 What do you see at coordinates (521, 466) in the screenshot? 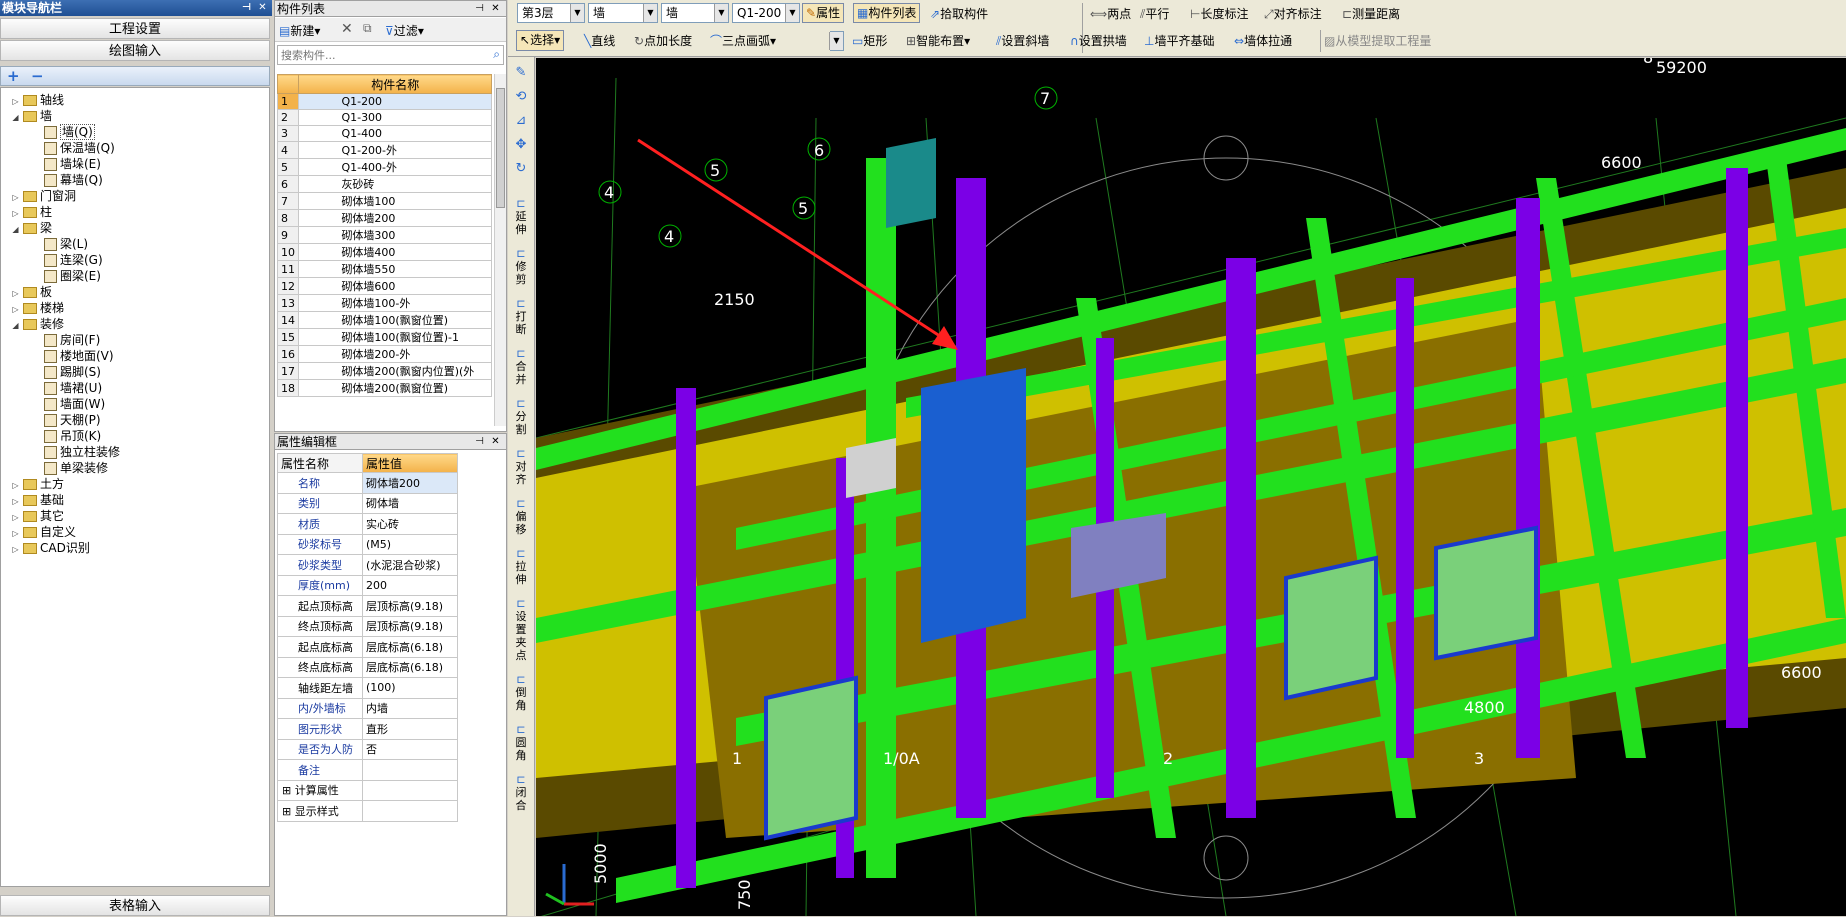
I see `side-tool-button: ⊏ 对齐` at bounding box center [521, 466].